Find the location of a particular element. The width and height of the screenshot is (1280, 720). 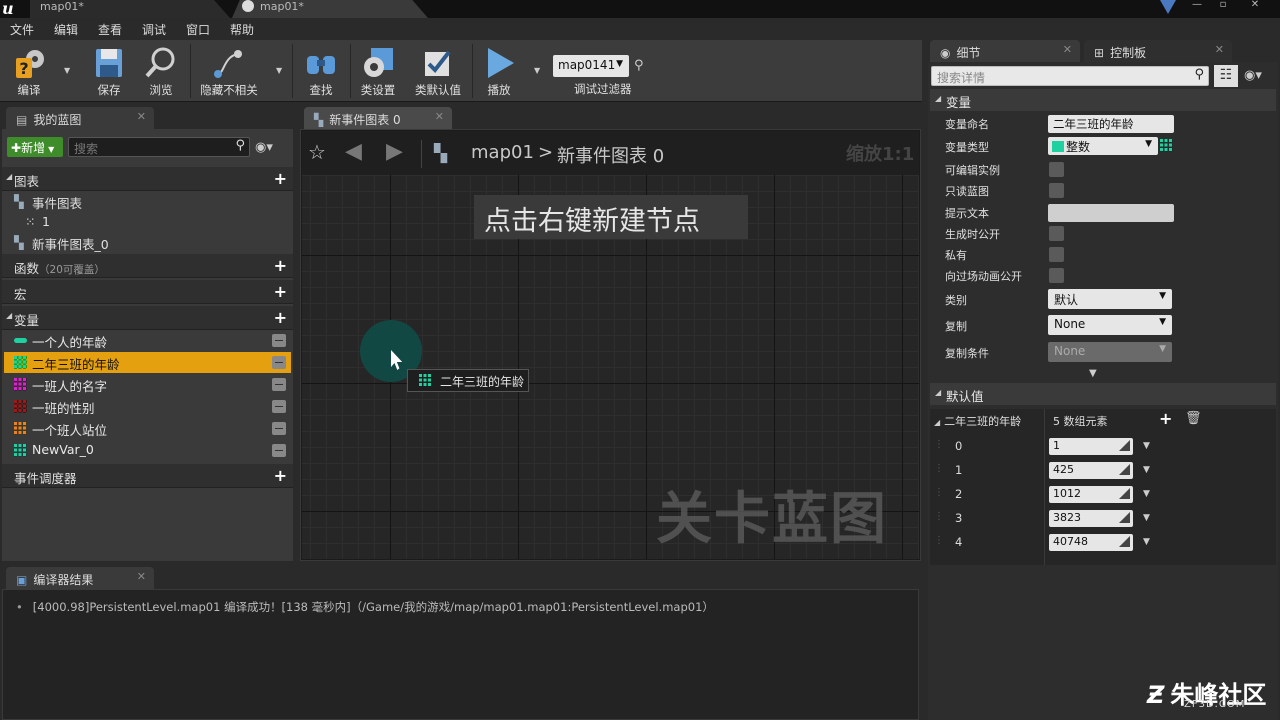

add-function-button: + is located at coordinates (280, 265).